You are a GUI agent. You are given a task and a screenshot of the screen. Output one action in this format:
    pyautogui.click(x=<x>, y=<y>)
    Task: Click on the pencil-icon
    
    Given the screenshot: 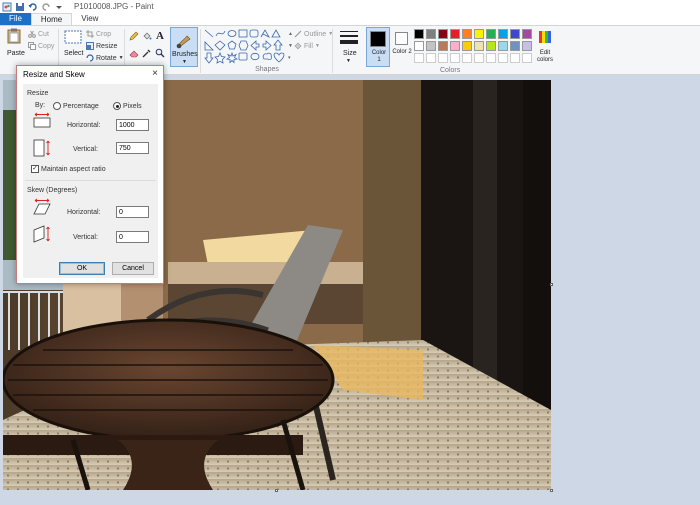 What is the action you would take?
    pyautogui.click(x=134, y=36)
    